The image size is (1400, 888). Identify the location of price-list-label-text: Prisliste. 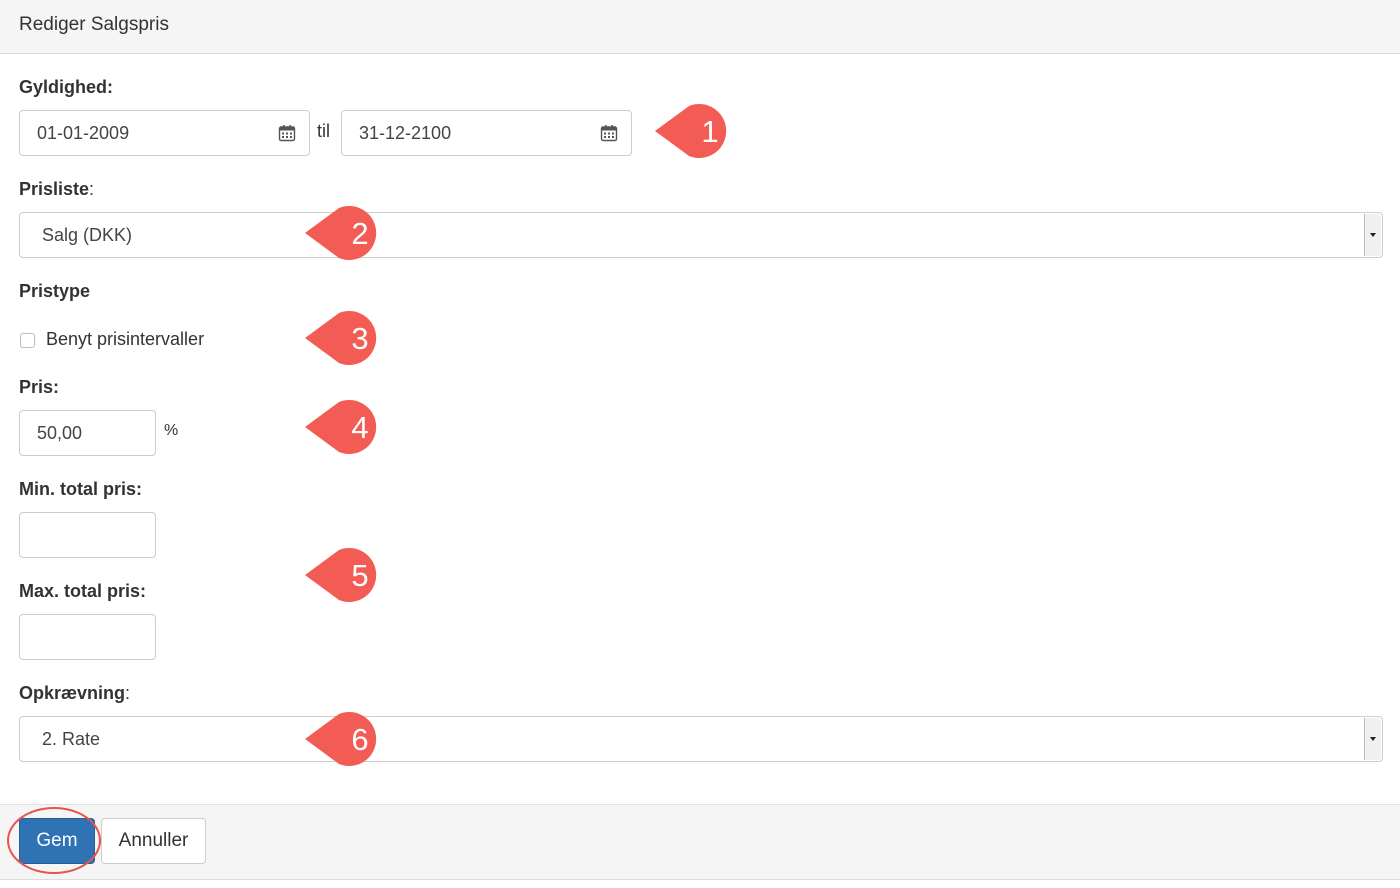
(54, 189).